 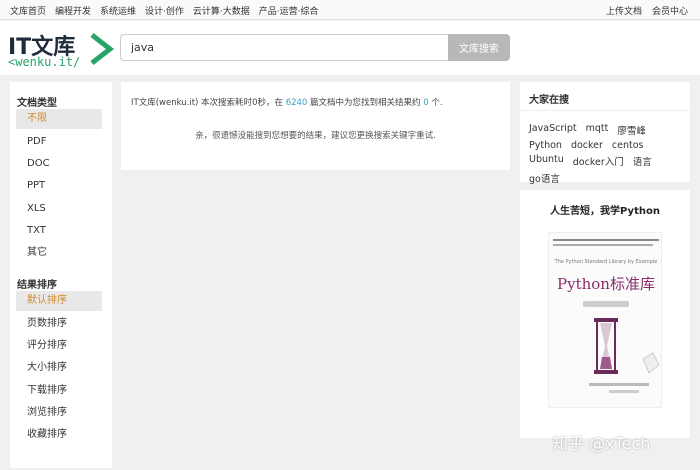 I want to click on cover-author-bar, so click(x=606, y=304).